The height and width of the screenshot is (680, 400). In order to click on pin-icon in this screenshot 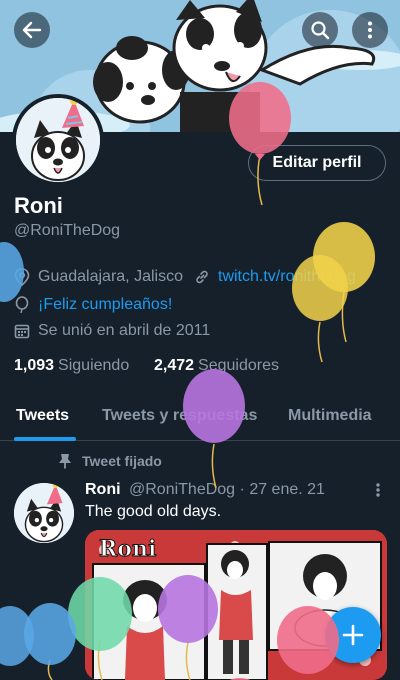, I will do `click(65, 461)`.